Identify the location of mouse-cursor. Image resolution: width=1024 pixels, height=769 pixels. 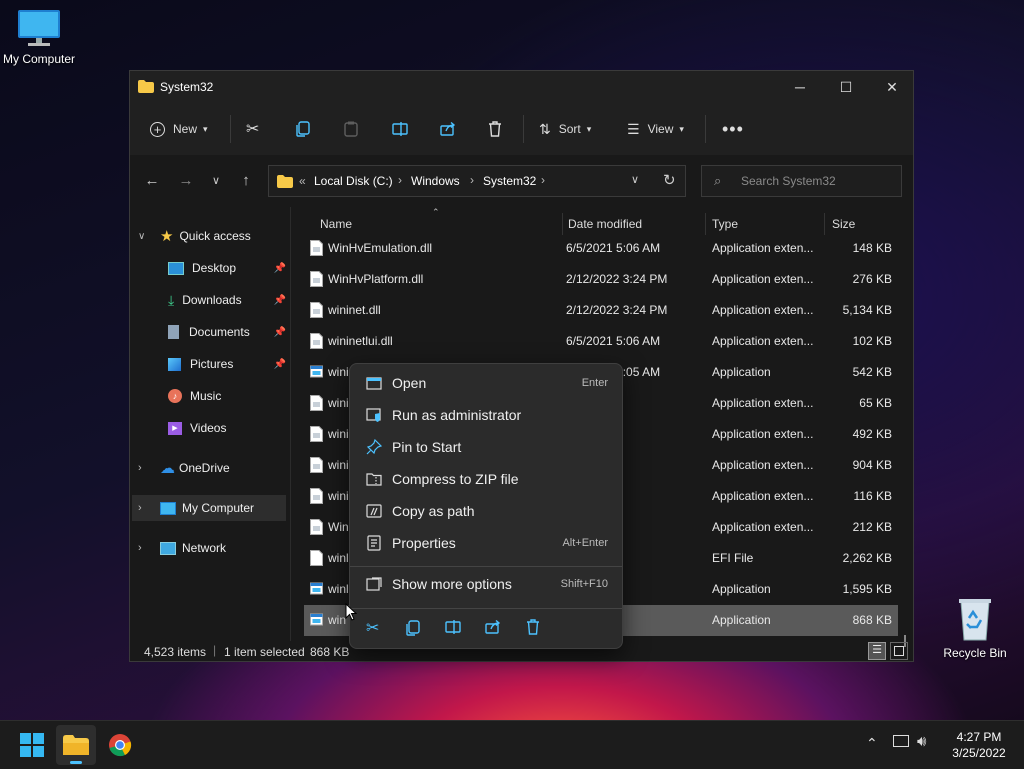
(351, 612).